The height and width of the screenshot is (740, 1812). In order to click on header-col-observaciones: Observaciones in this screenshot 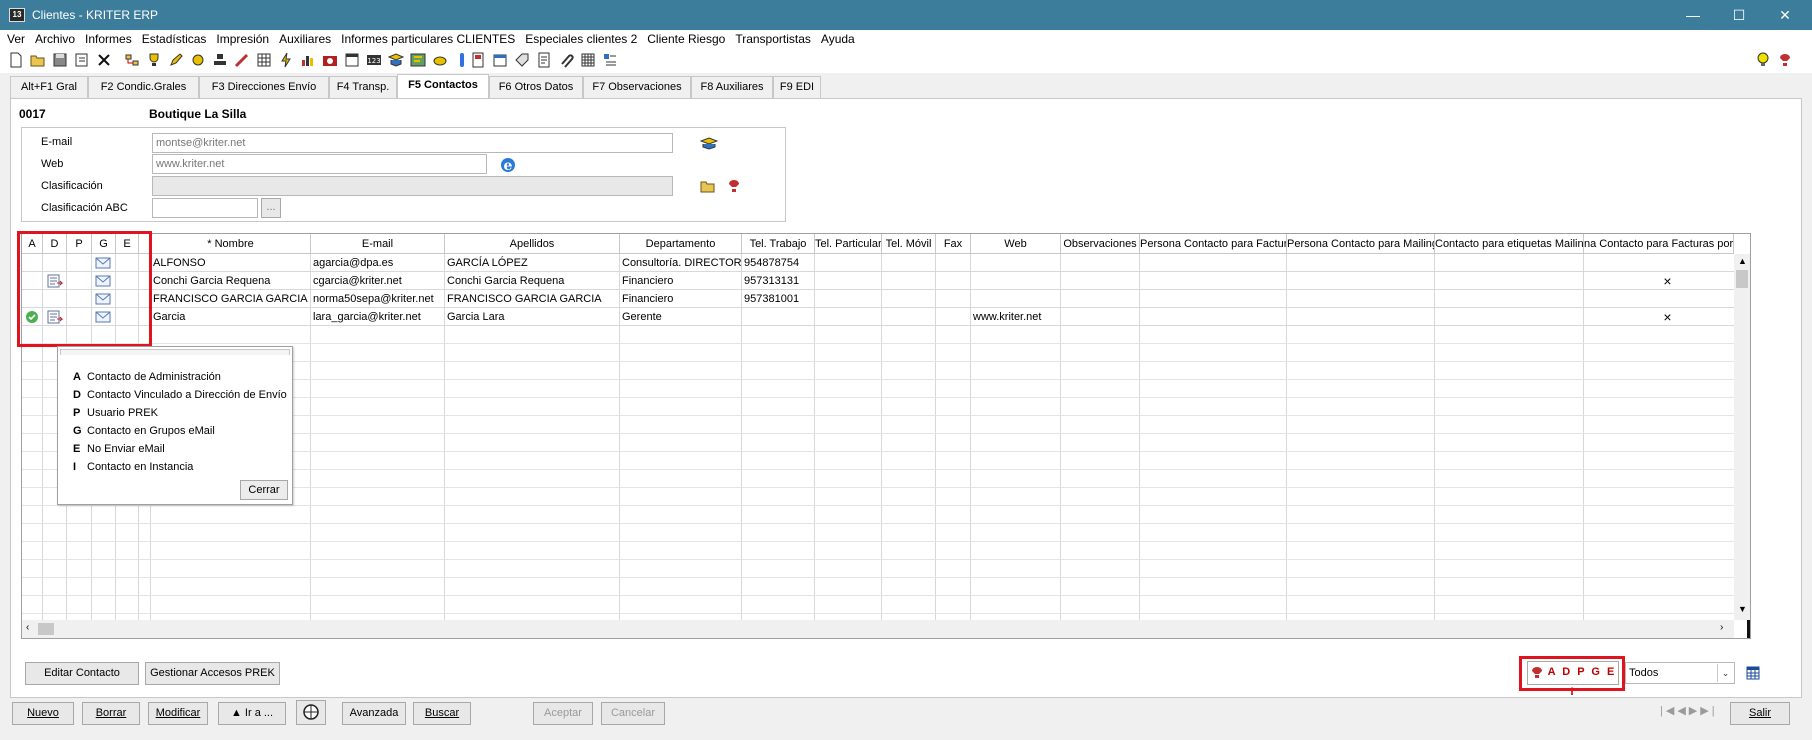, I will do `click(1100, 244)`.